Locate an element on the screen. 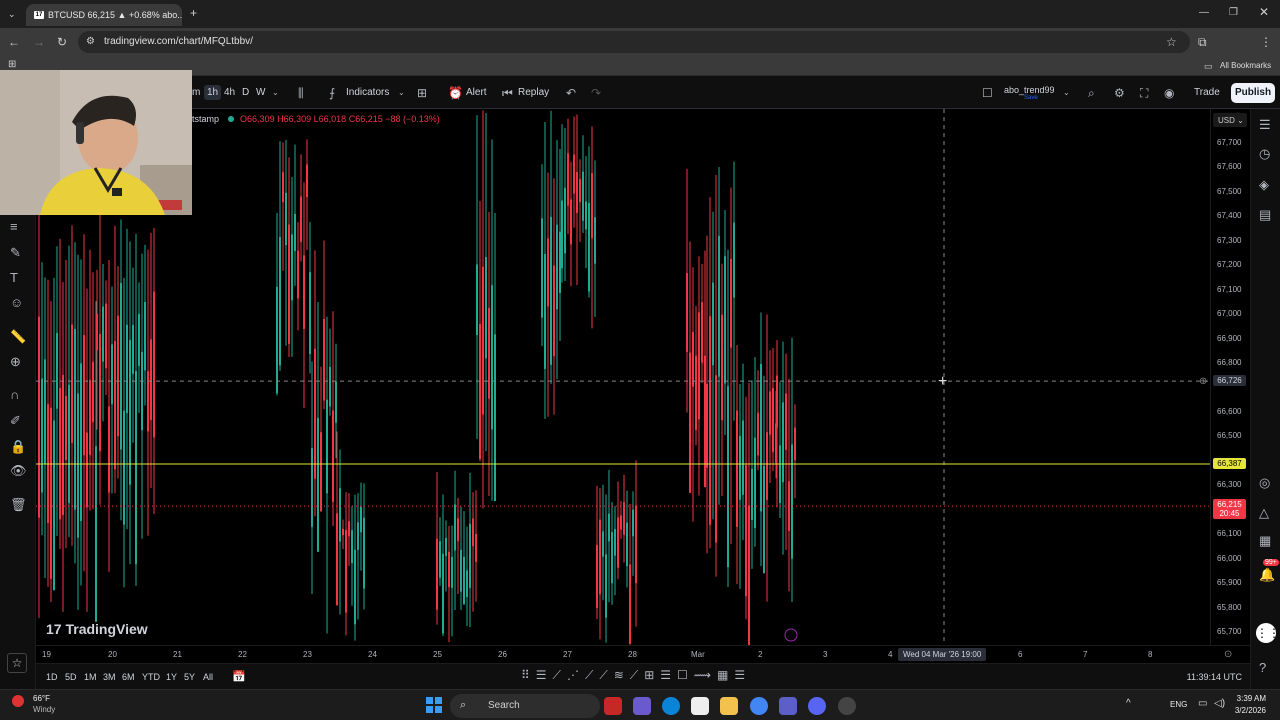 This screenshot has width=1280, height=720. volume-icon: ◁) is located at coordinates (1219, 703).